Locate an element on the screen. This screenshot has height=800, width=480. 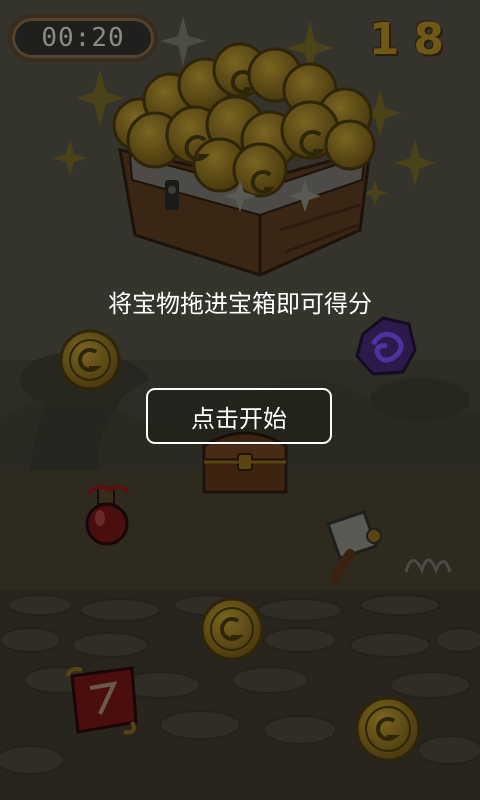
red-potion-icon is located at coordinates (109, 515).